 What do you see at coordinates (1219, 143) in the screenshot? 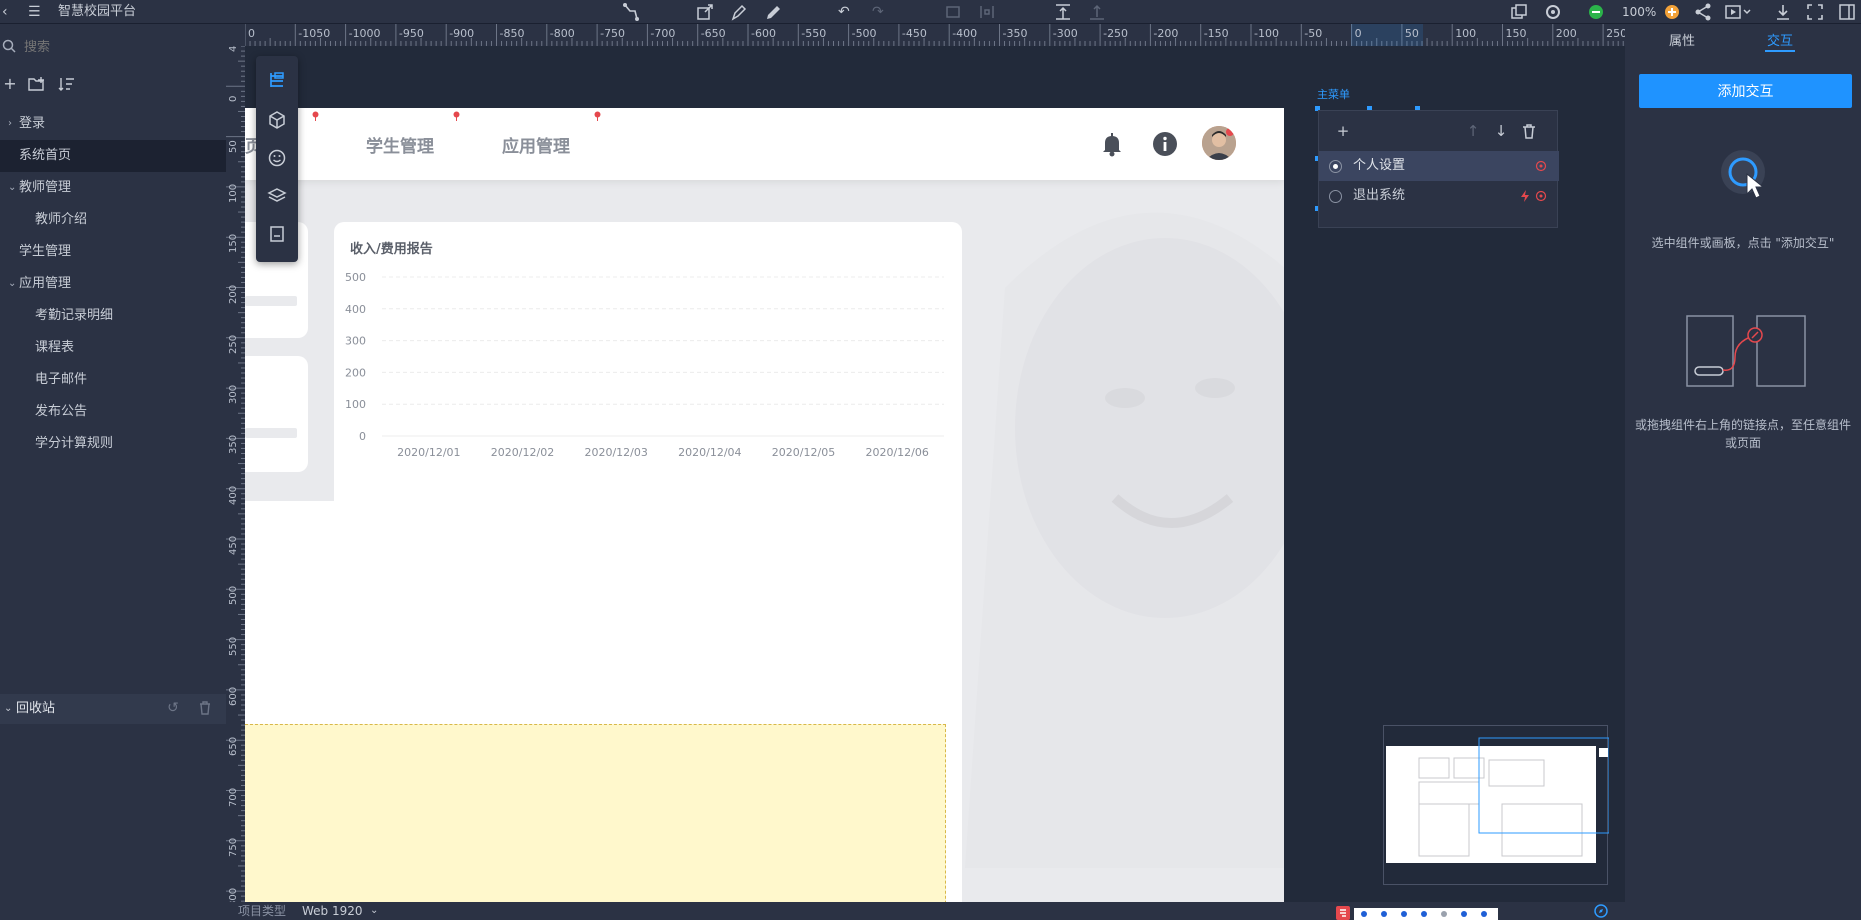
I see `avatar` at bounding box center [1219, 143].